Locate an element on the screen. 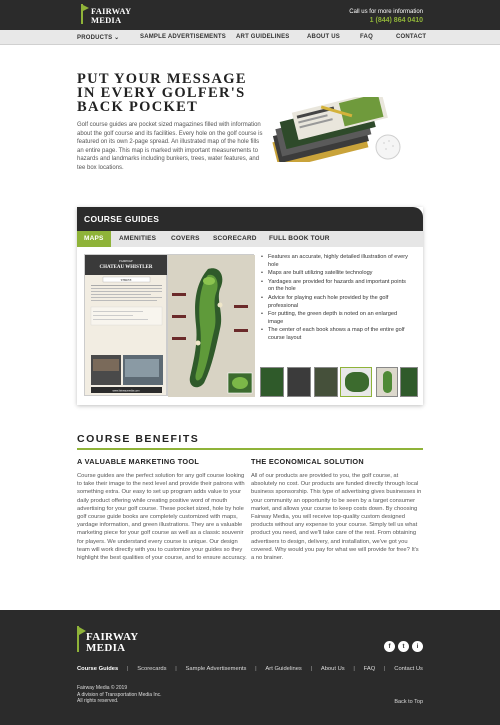 This screenshot has height=725, width=500. nav-label-products: PRODUCTS is located at coordinates (95, 38).